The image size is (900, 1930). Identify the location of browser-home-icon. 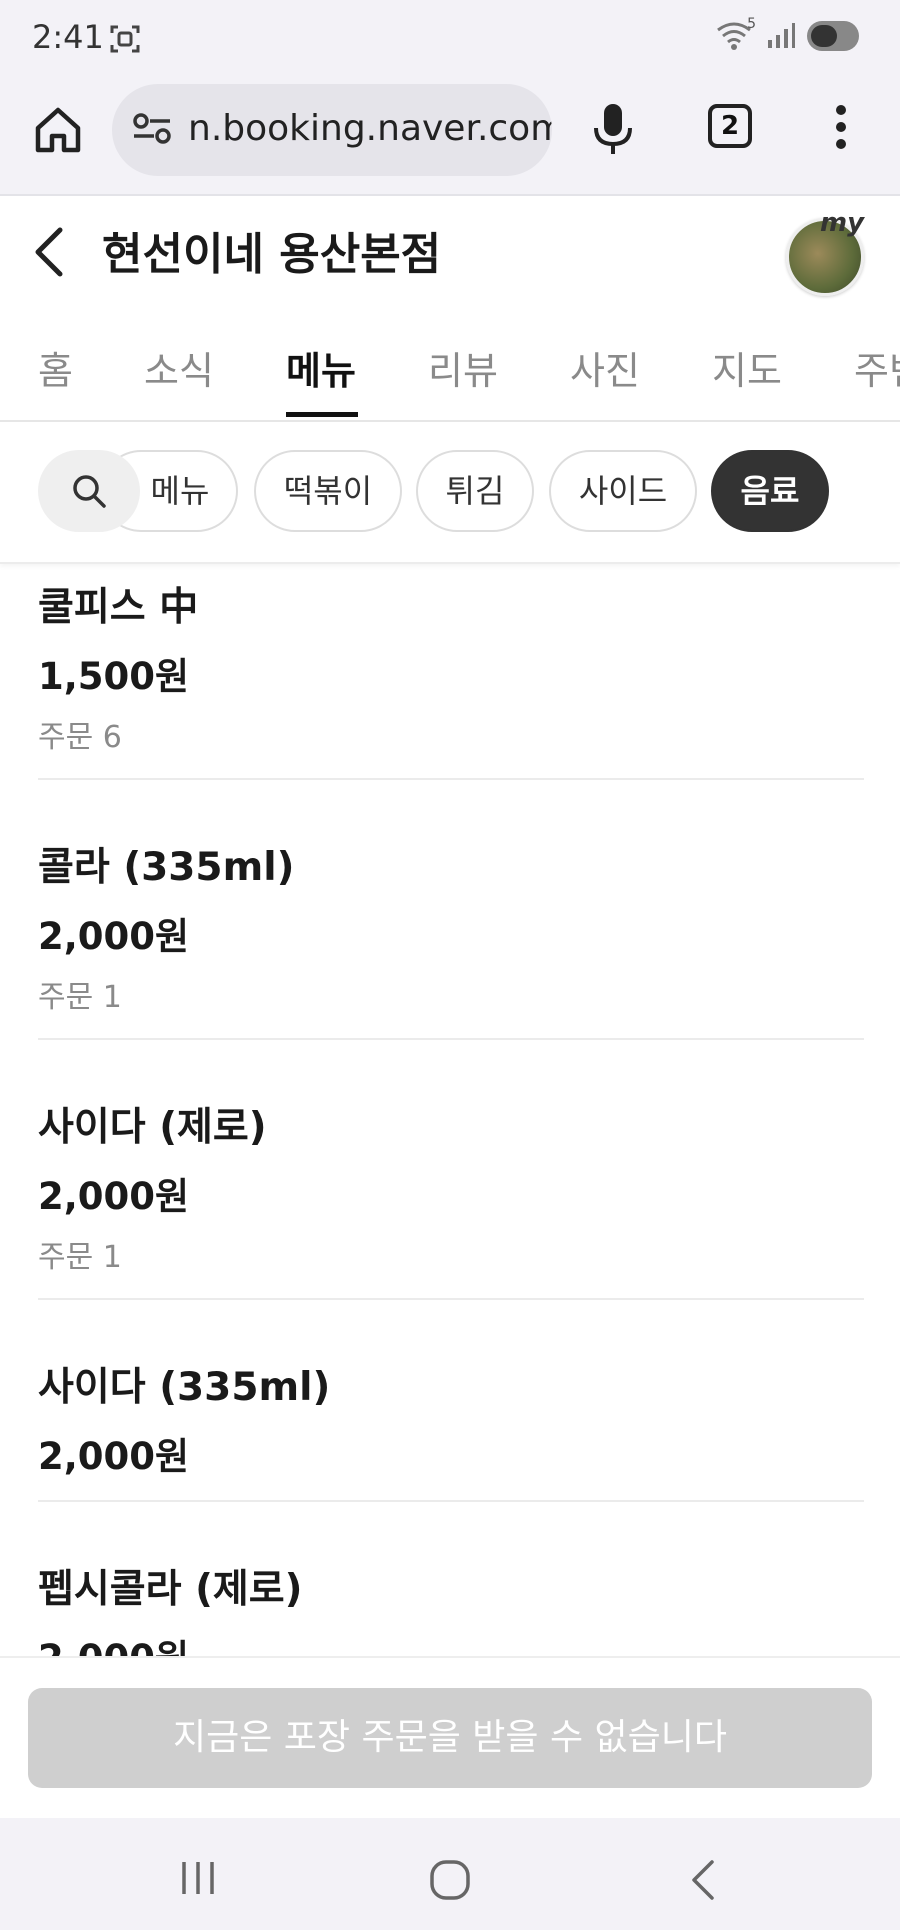
(58, 130).